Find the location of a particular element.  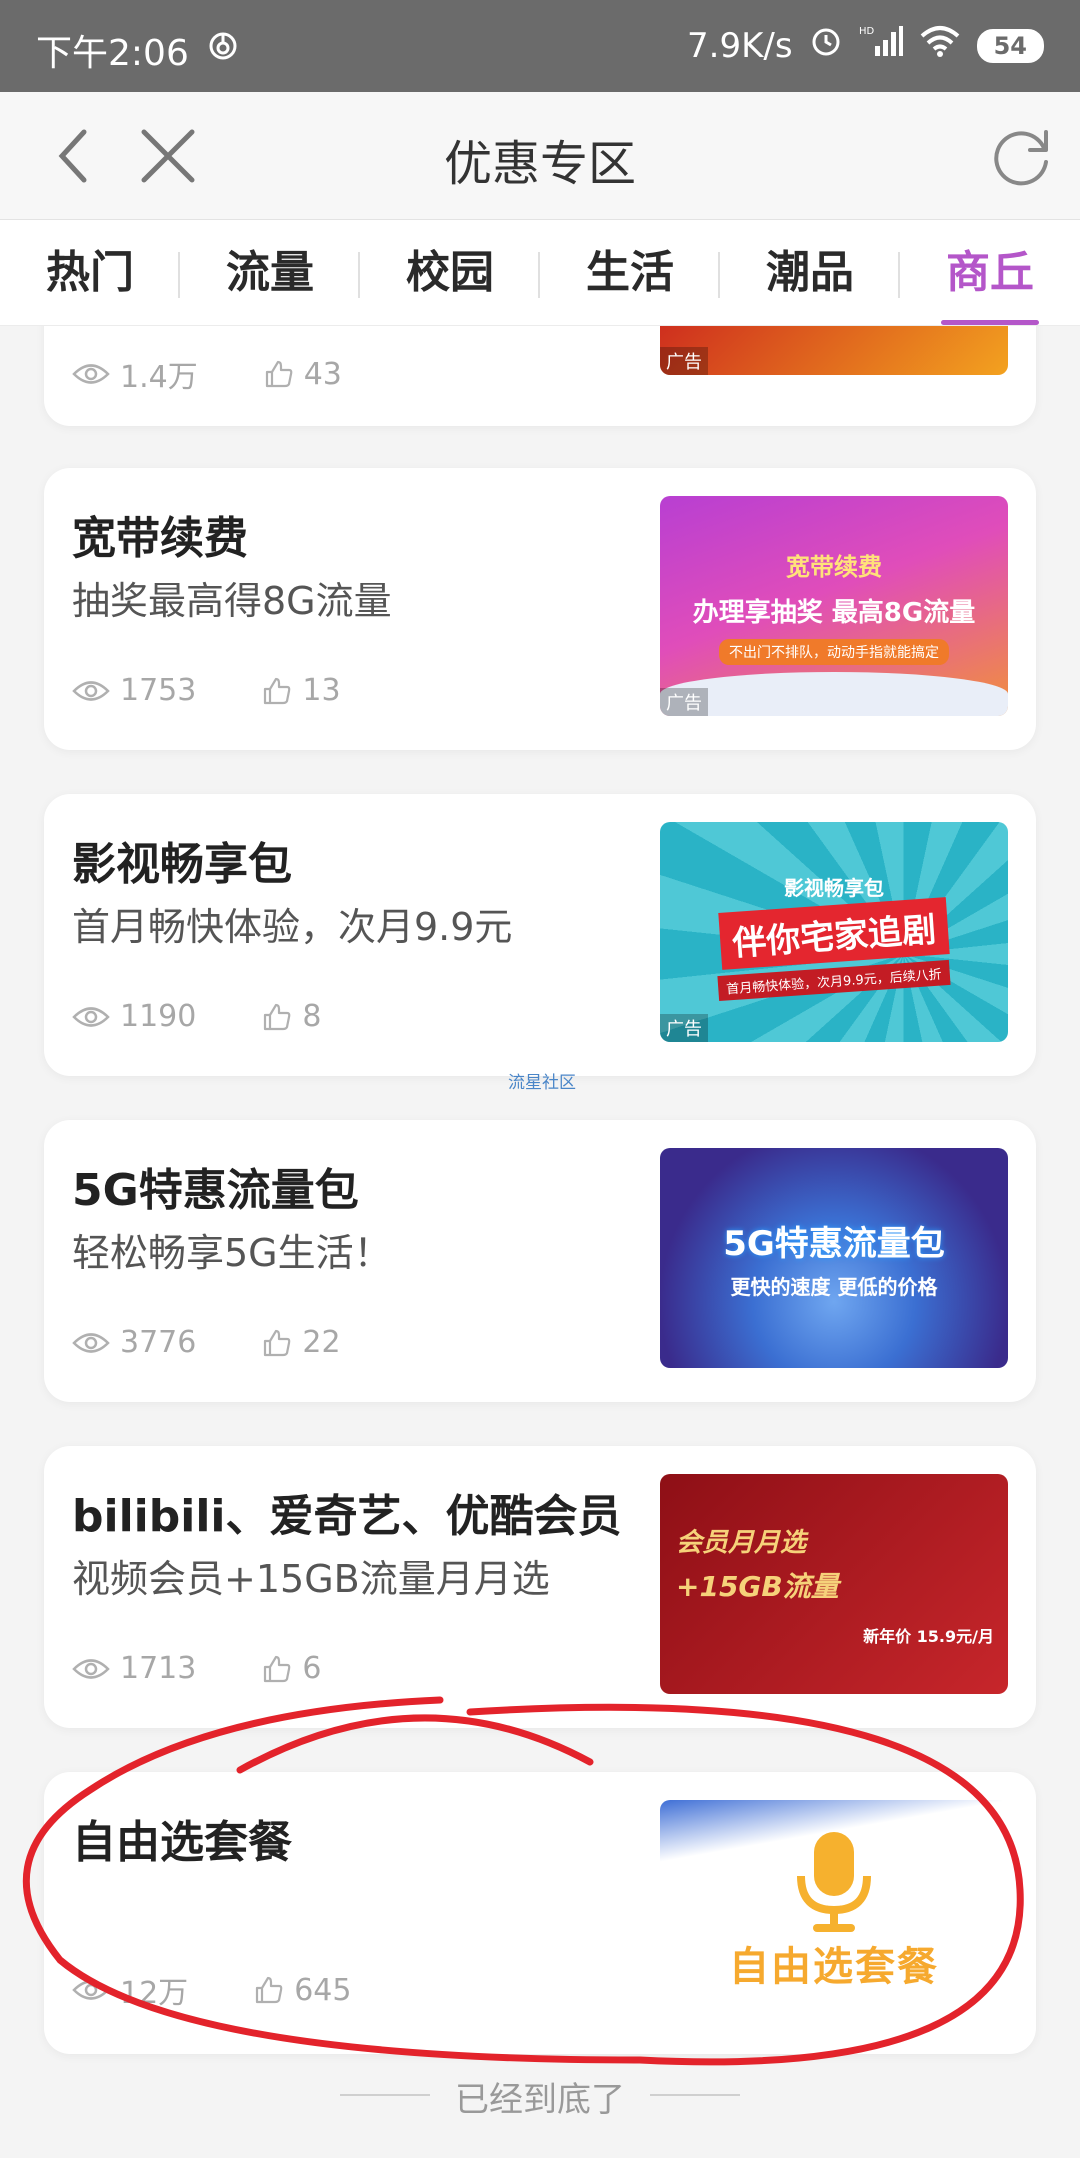

tab-data: 流量 is located at coordinates (270, 272).